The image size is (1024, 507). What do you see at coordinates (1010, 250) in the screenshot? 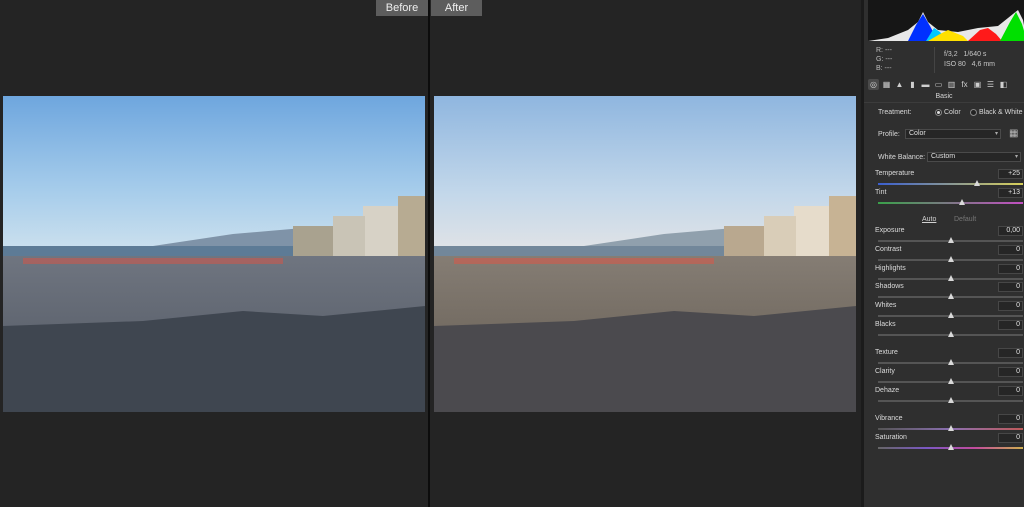
I see `contrast-value-field: 0` at bounding box center [1010, 250].